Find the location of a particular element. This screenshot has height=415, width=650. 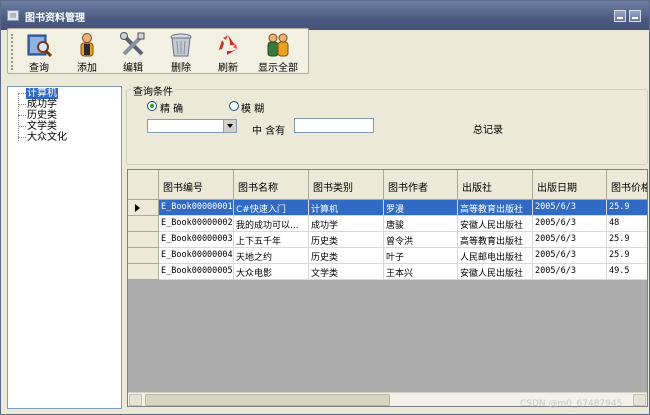

cell-author: 罗漫 is located at coordinates (421, 208).